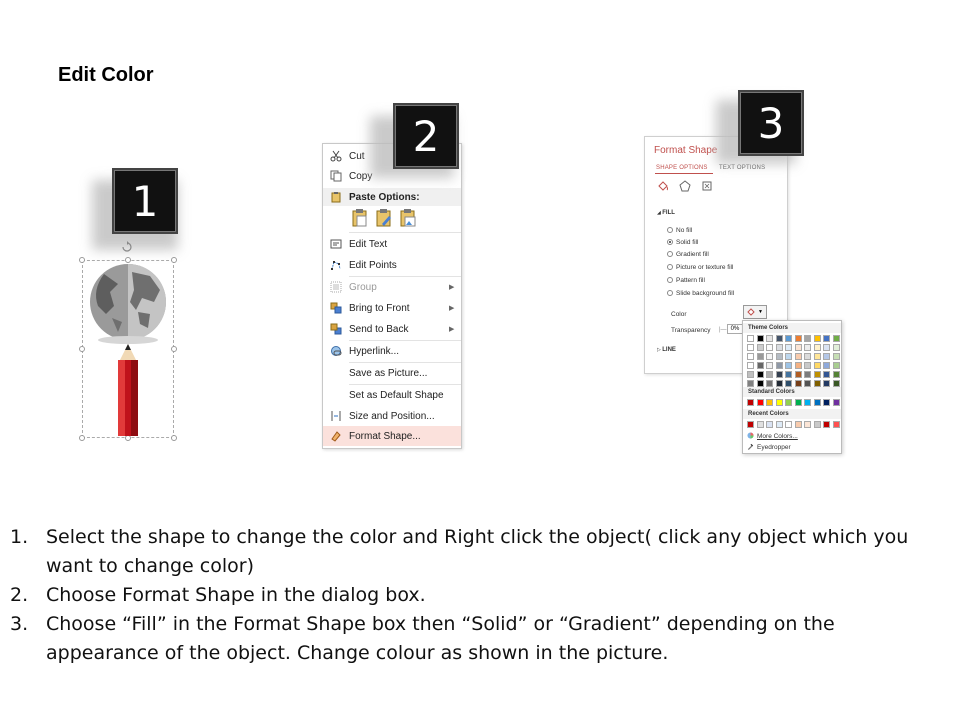 Image resolution: width=960 pixels, height=720 pixels. Describe the element at coordinates (700, 293) in the screenshot. I see `radio-slide-background-fill: Slide background fill` at that location.